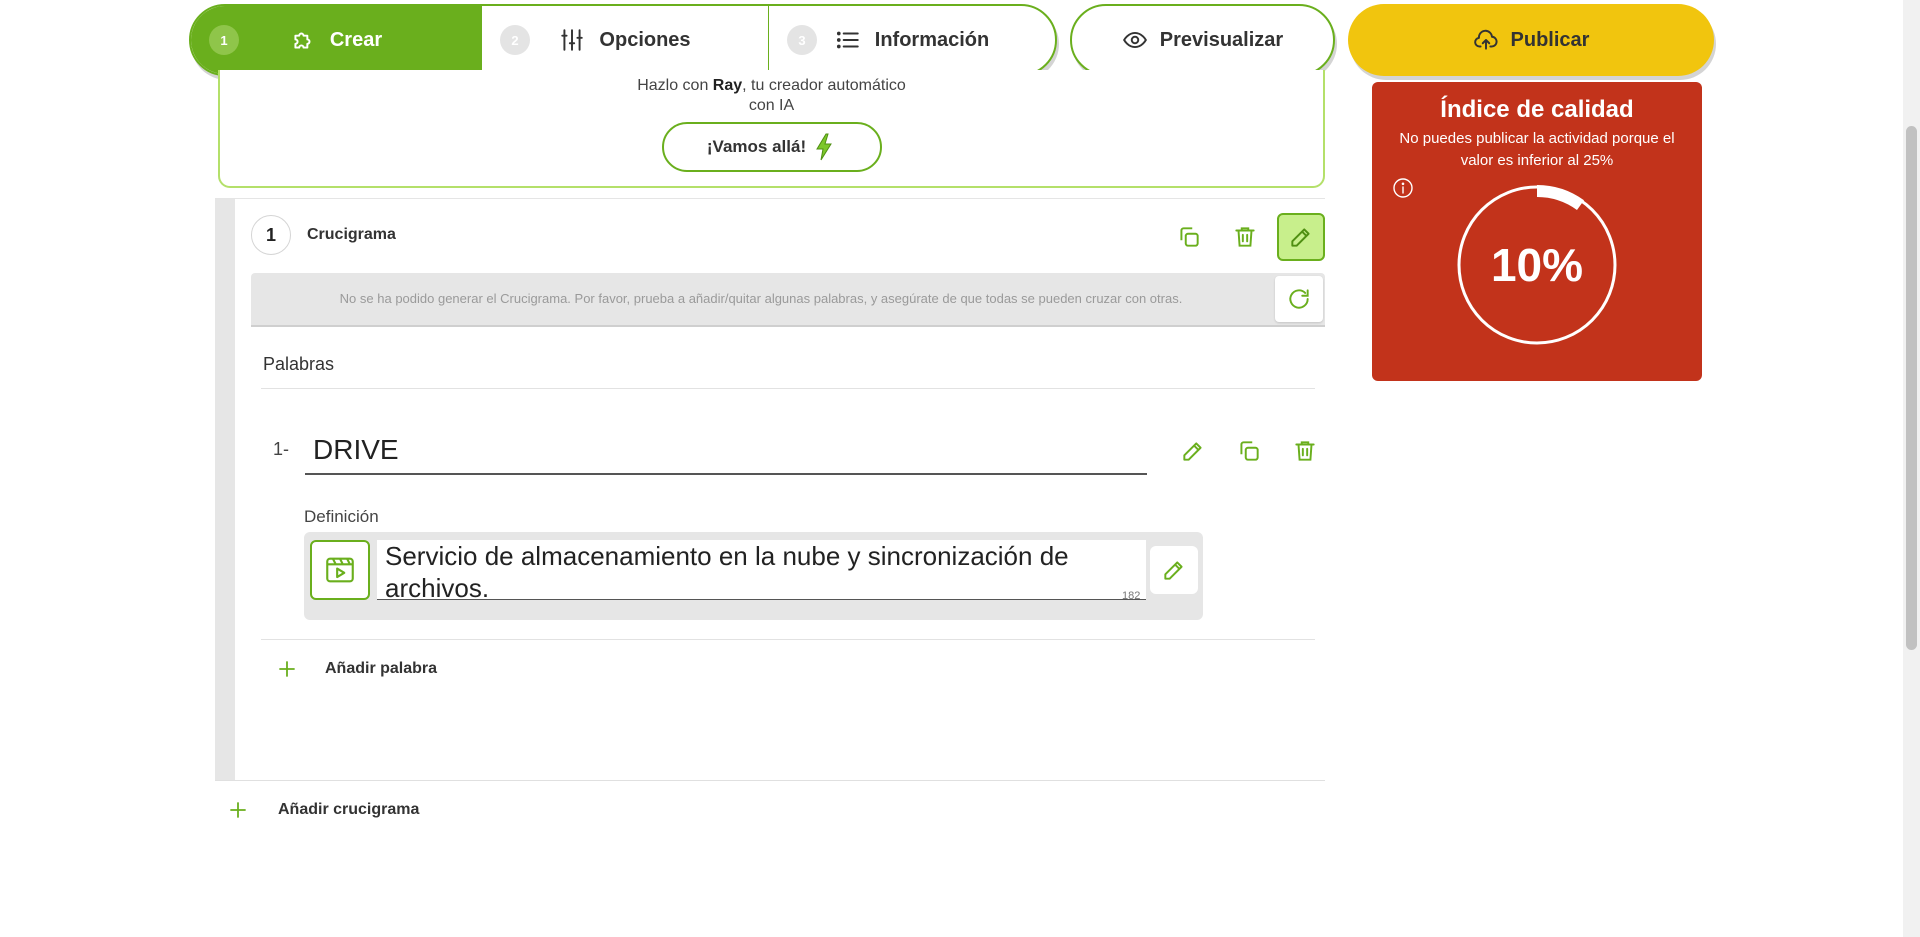 This screenshot has width=1920, height=937. What do you see at coordinates (1550, 39) in the screenshot?
I see `publish-label: Publicar` at bounding box center [1550, 39].